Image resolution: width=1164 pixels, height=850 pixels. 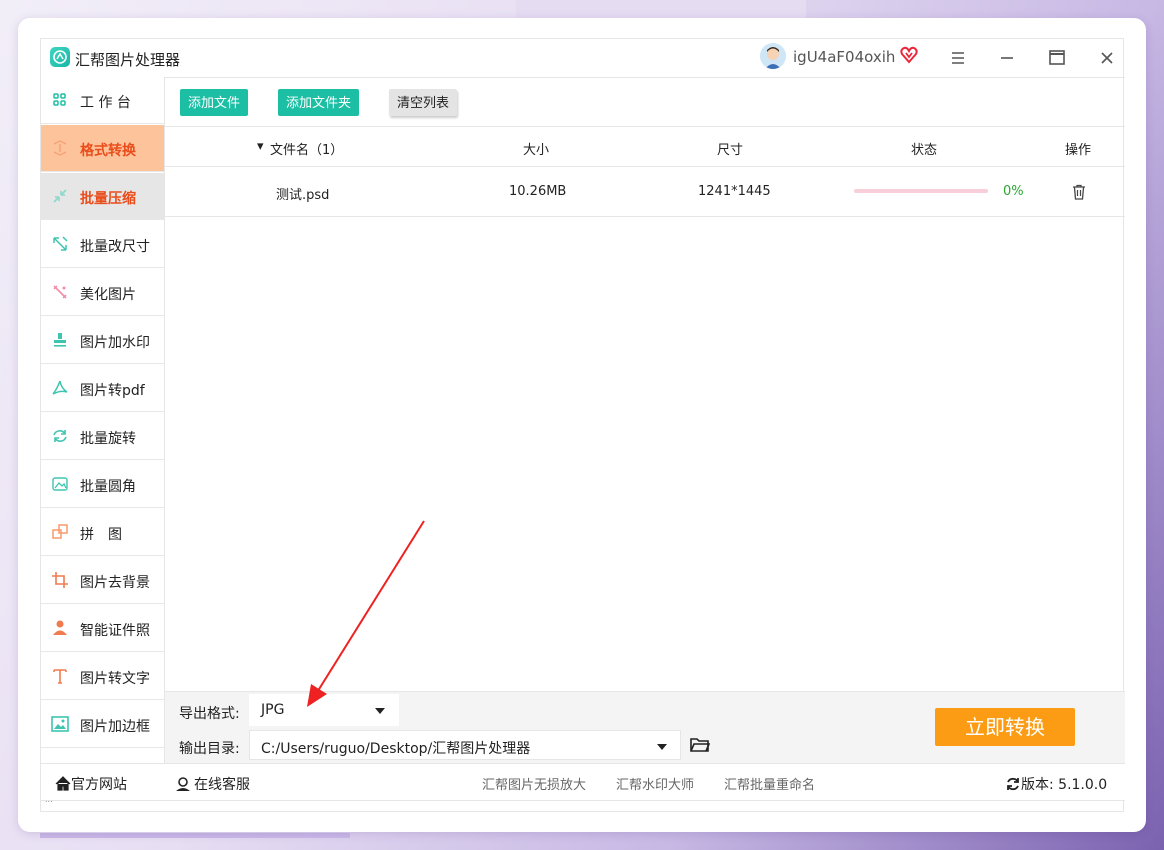 What do you see at coordinates (63, 783) in the screenshot?
I see `home-icon` at bounding box center [63, 783].